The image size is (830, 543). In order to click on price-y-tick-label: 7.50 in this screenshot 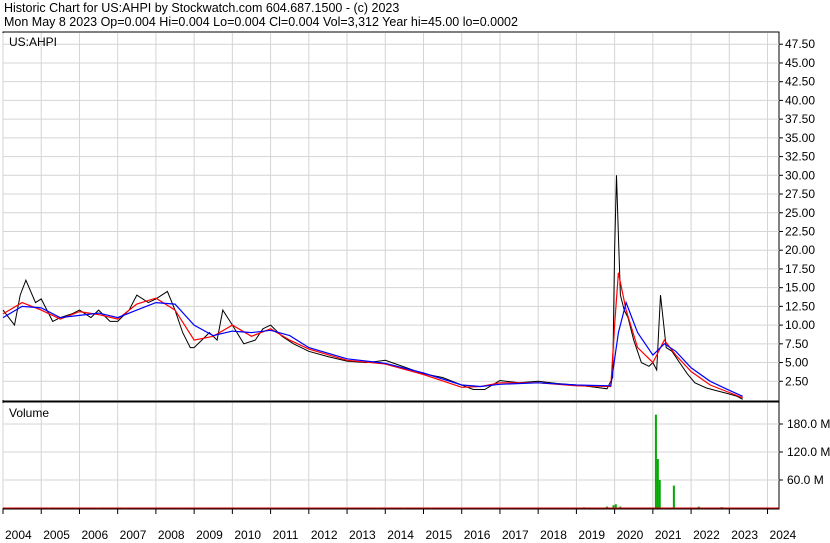, I will do `click(797, 344)`.